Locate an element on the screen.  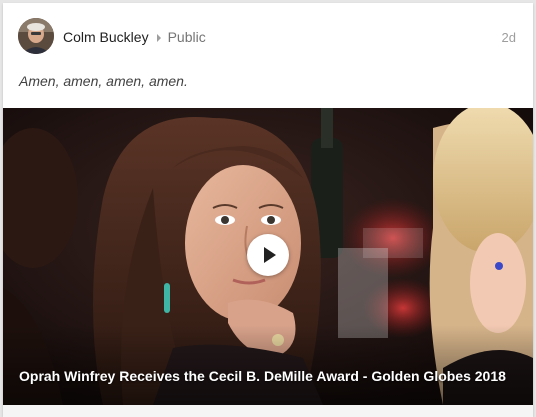
author-line: Colm Buckley Public is located at coordinates (134, 37).